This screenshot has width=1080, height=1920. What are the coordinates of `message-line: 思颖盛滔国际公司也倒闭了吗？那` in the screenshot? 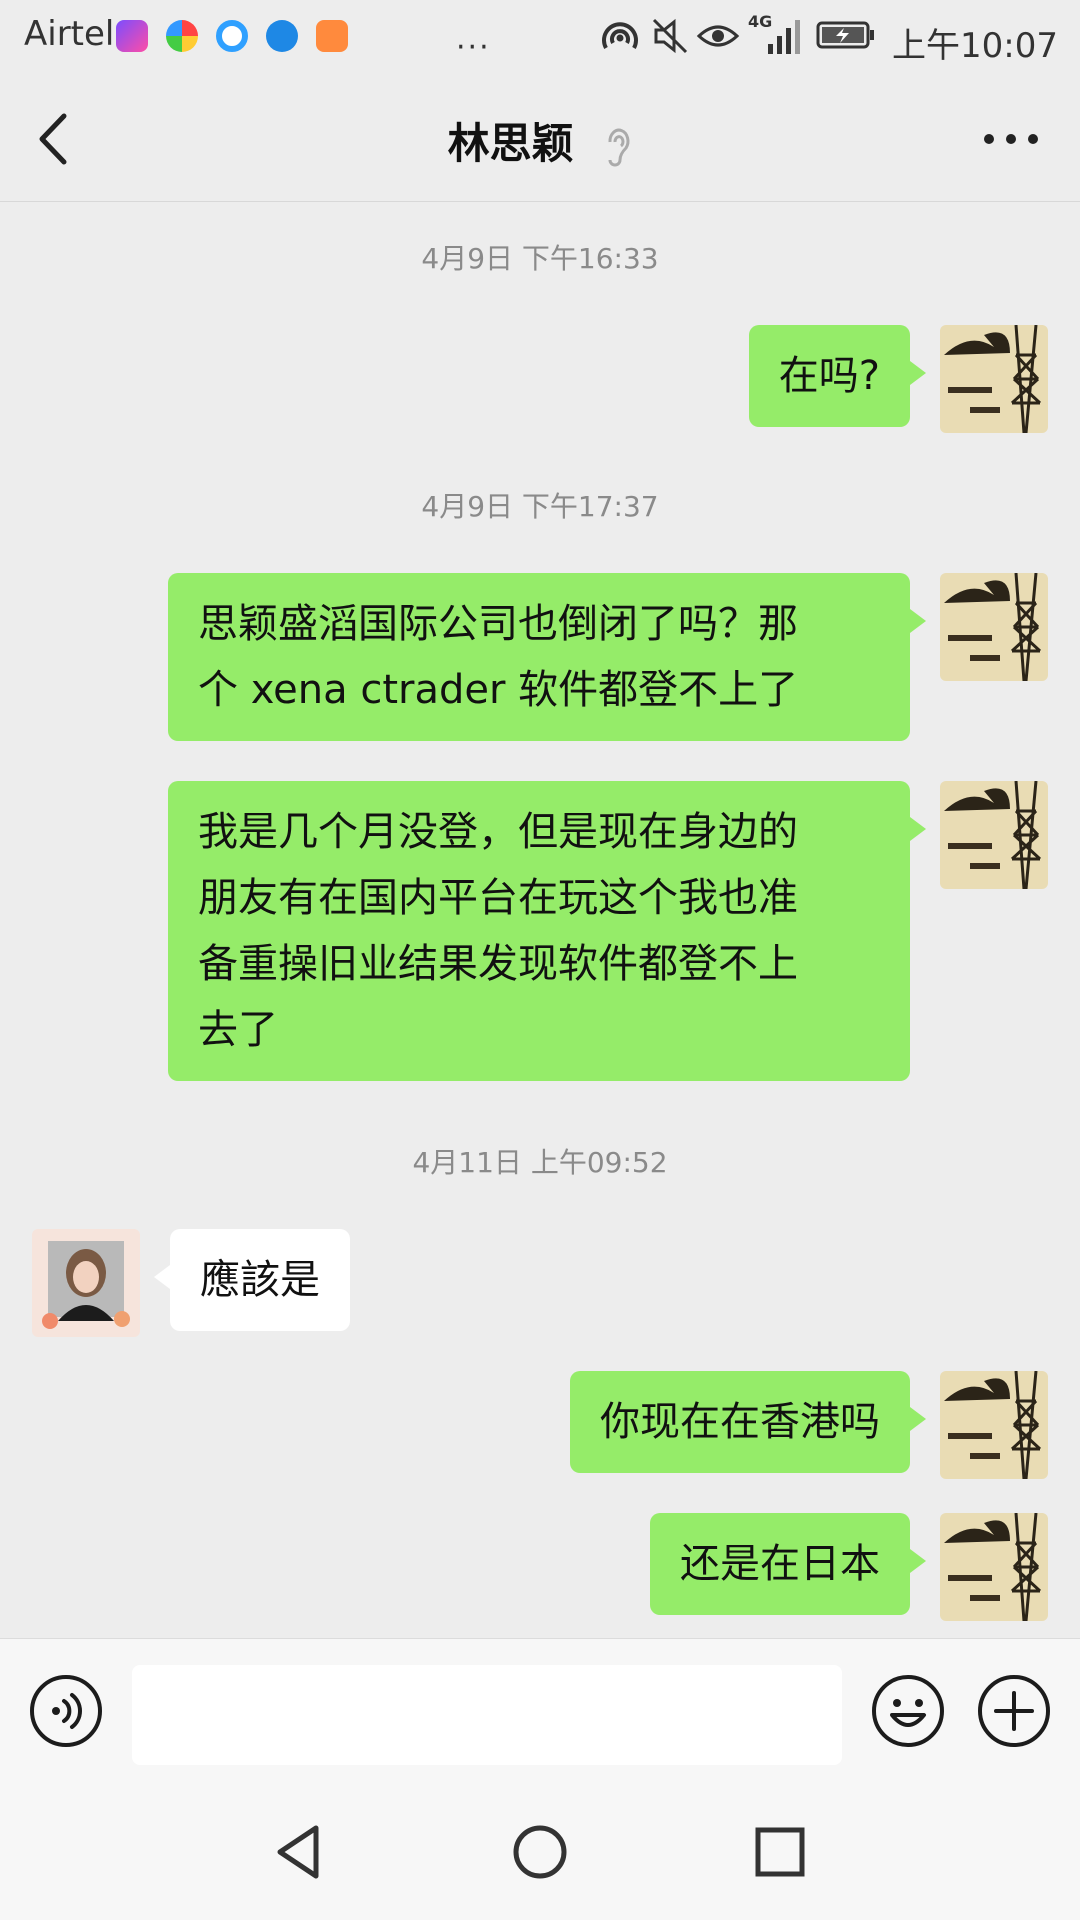 It's located at (498, 624).